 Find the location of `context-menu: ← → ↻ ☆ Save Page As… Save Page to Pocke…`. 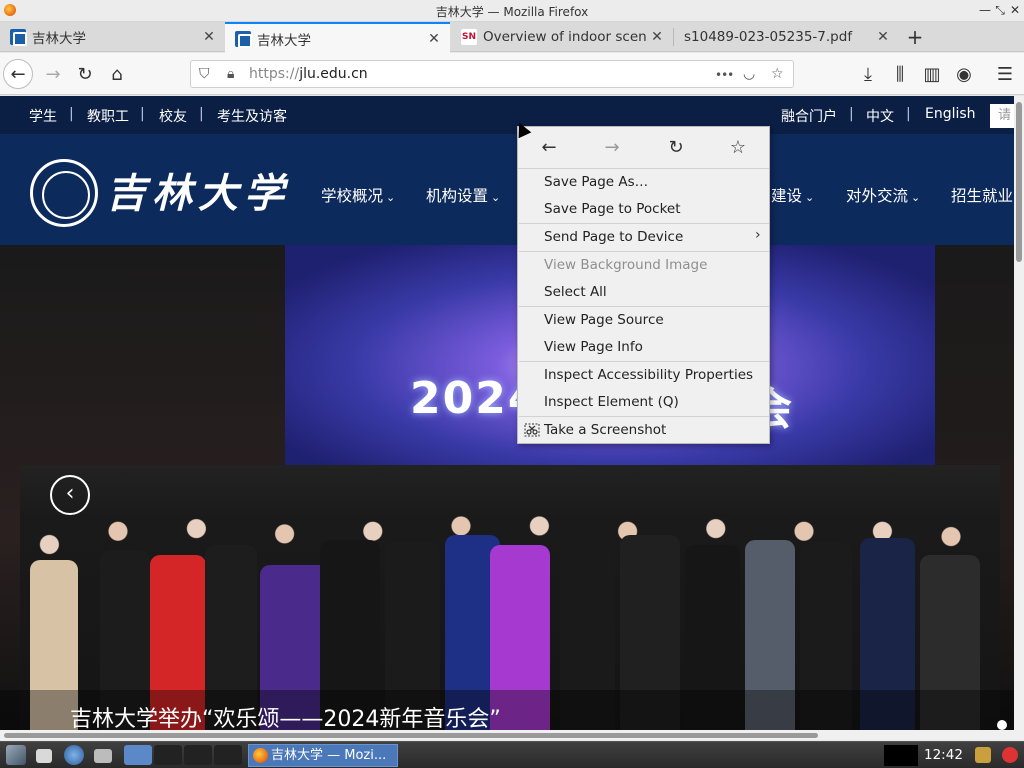

context-menu: ← → ↻ ☆ Save Page As… Save Page to Pocke… is located at coordinates (643, 285).